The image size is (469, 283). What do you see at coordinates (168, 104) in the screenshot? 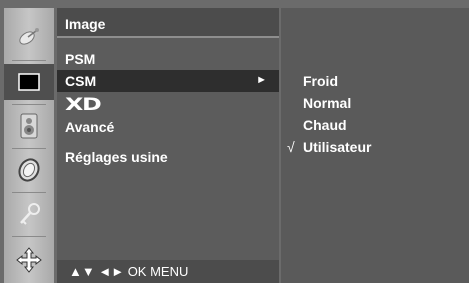
I see `menu-item-xd: XD` at bounding box center [168, 104].